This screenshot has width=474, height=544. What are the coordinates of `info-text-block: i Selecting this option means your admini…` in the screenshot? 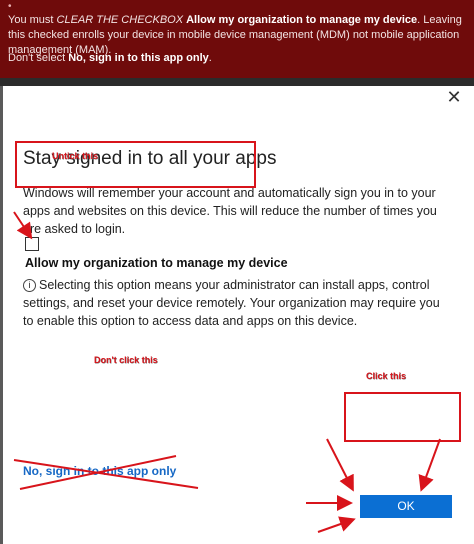 It's located at (237, 303).